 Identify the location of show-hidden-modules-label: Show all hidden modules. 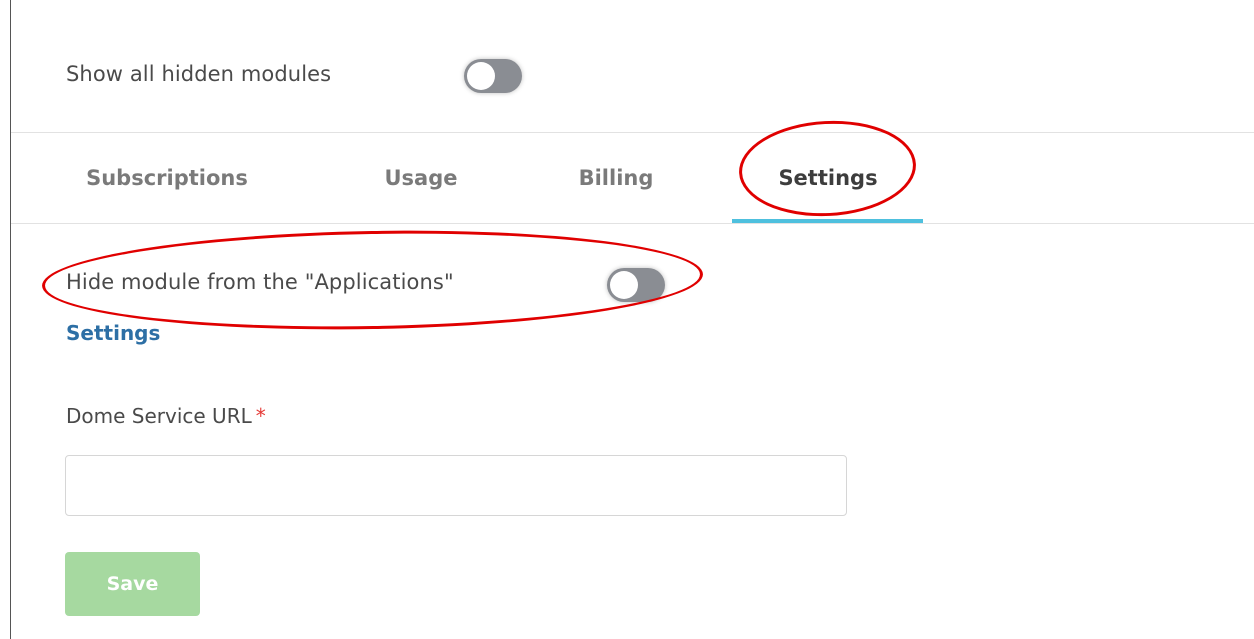
(199, 74).